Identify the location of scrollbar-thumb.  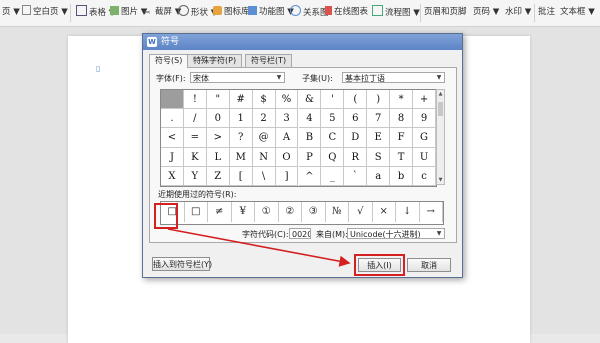
(440, 109).